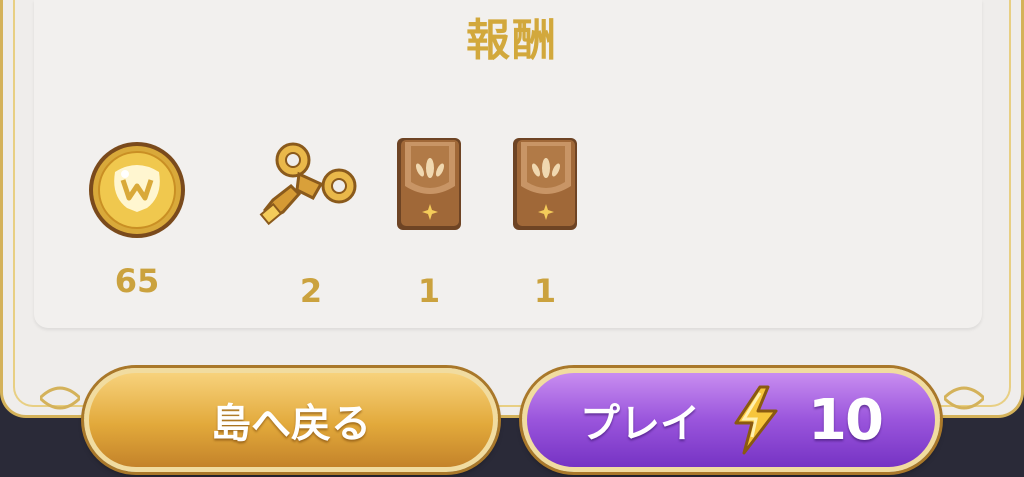 The width and height of the screenshot is (1024, 477). What do you see at coordinates (756, 420) in the screenshot?
I see `lightning-icon` at bounding box center [756, 420].